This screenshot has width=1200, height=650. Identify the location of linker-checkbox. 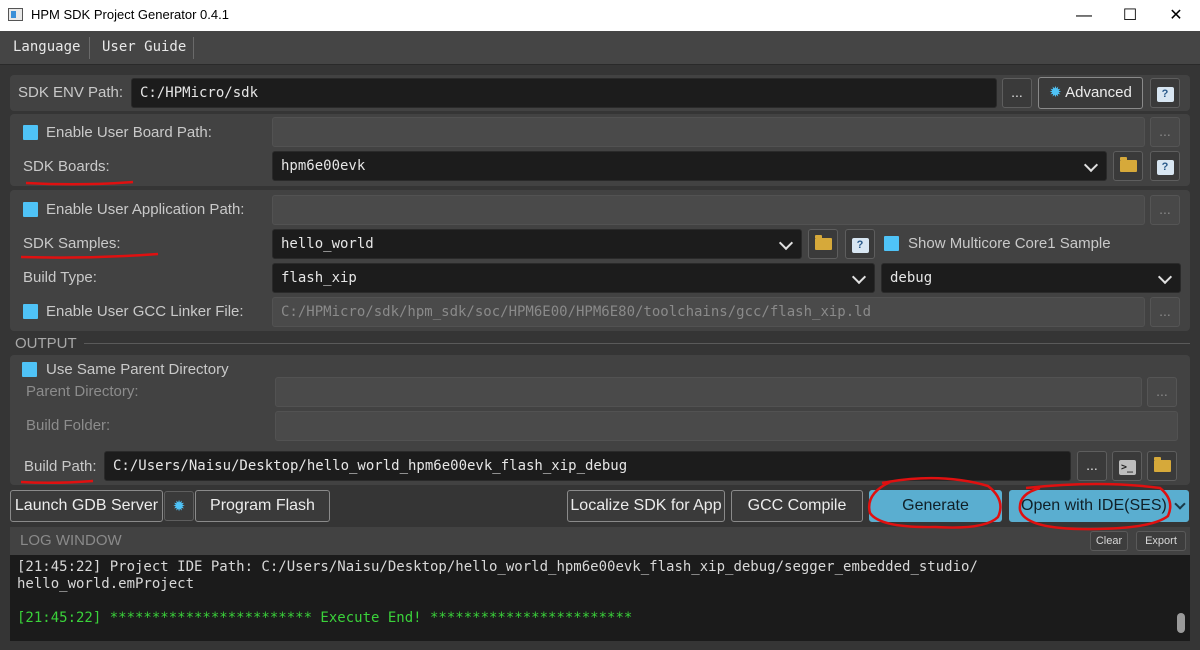
(30, 311).